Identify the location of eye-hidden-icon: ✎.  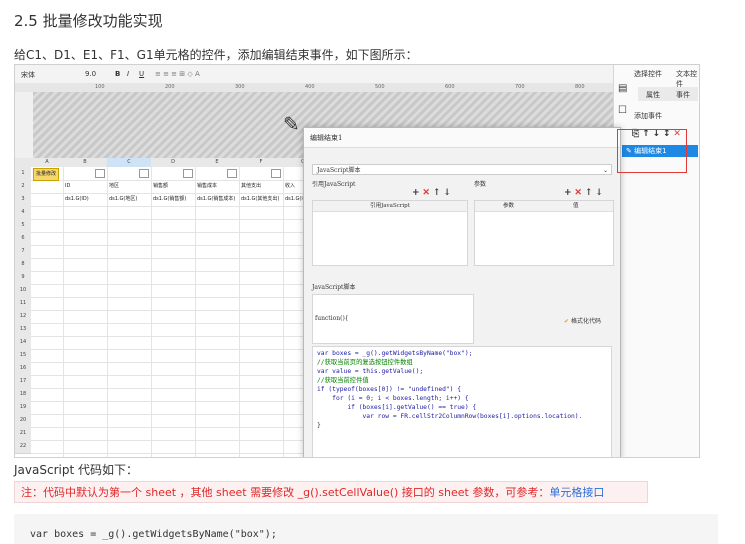
(291, 124).